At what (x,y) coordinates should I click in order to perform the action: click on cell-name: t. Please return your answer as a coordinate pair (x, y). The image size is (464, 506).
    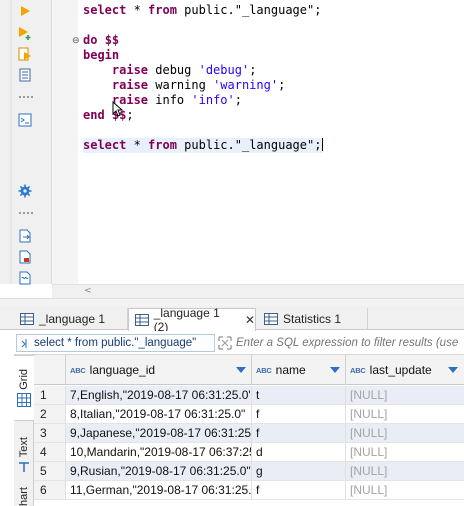
    Looking at the image, I should click on (299, 395).